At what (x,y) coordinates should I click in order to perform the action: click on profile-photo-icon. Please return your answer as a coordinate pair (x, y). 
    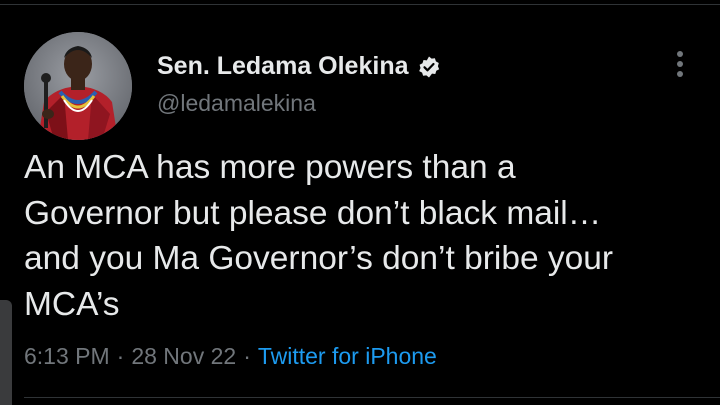
    Looking at the image, I should click on (78, 86).